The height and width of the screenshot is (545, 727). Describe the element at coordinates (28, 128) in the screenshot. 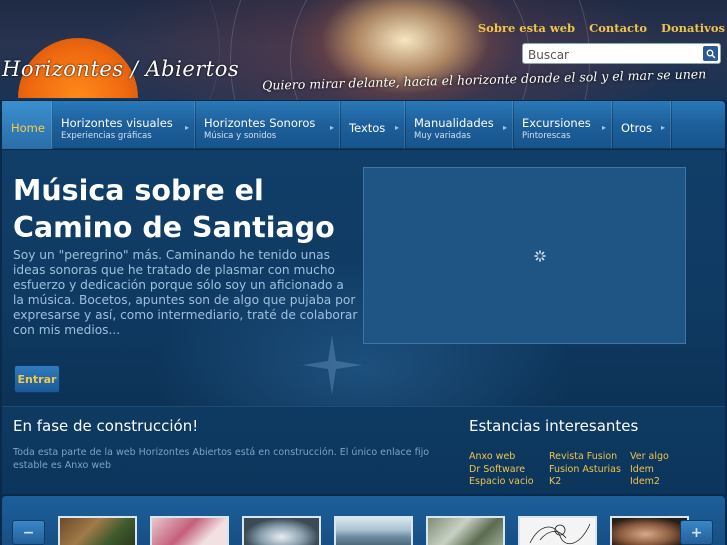

I see `nav-item-label: Home` at that location.